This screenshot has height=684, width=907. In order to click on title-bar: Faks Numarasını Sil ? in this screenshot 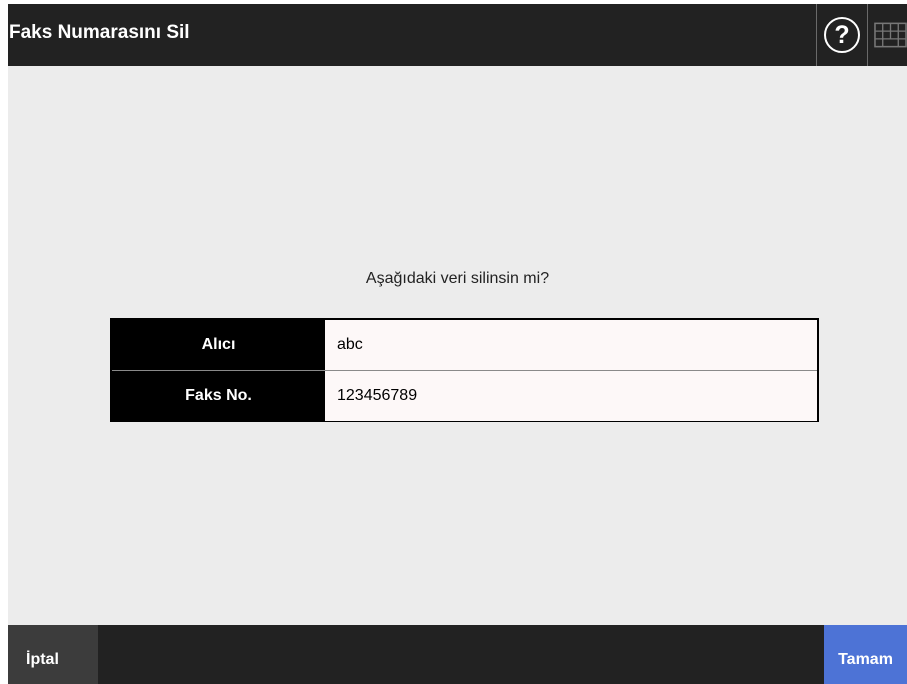, I will do `click(457, 35)`.